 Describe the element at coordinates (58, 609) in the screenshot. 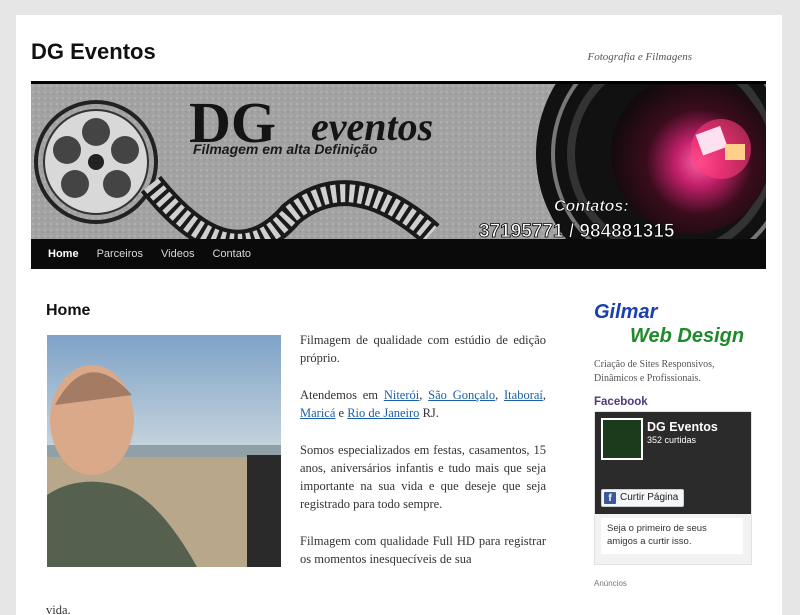

I see `paragraph-continuation: vida.` at that location.